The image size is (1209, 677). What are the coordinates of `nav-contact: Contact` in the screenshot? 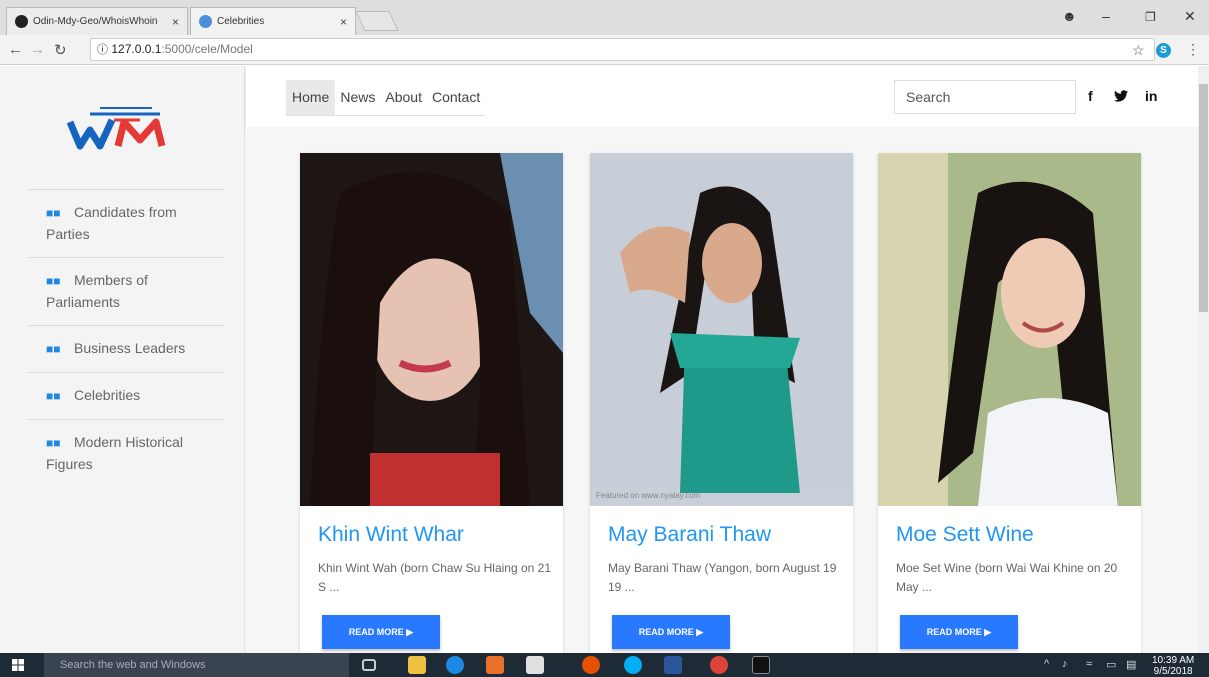 It's located at (456, 97).